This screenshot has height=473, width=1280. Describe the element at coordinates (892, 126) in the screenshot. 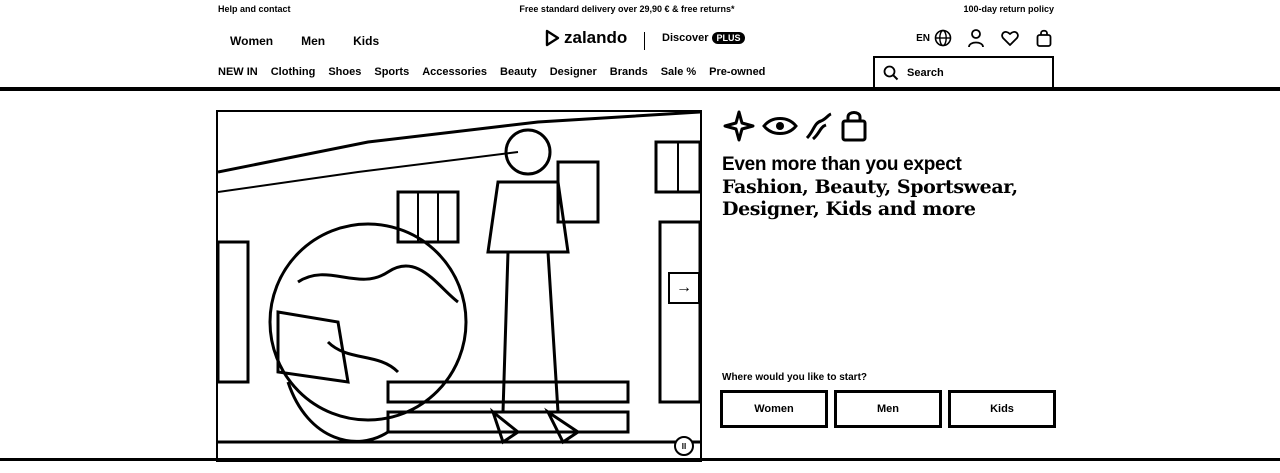

I see `promo-icons` at that location.